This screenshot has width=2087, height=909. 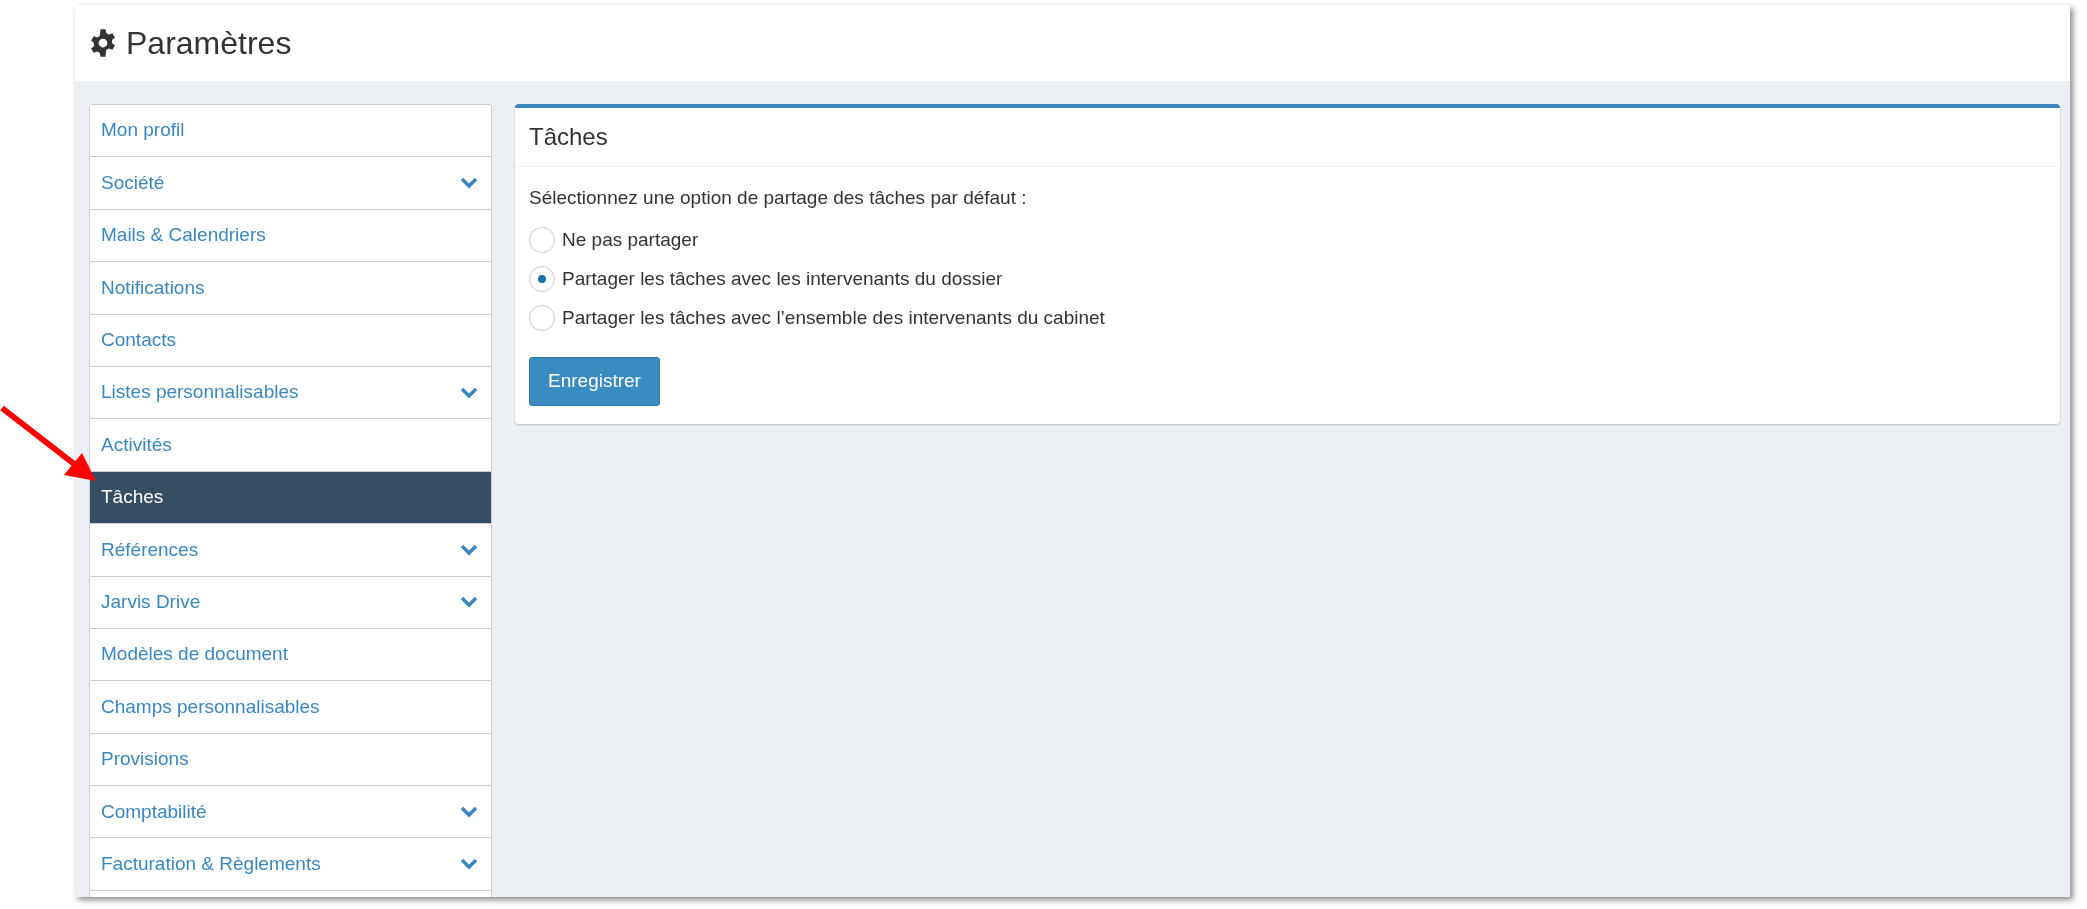 I want to click on radio-option: Ne pas partager, so click(x=1294, y=240).